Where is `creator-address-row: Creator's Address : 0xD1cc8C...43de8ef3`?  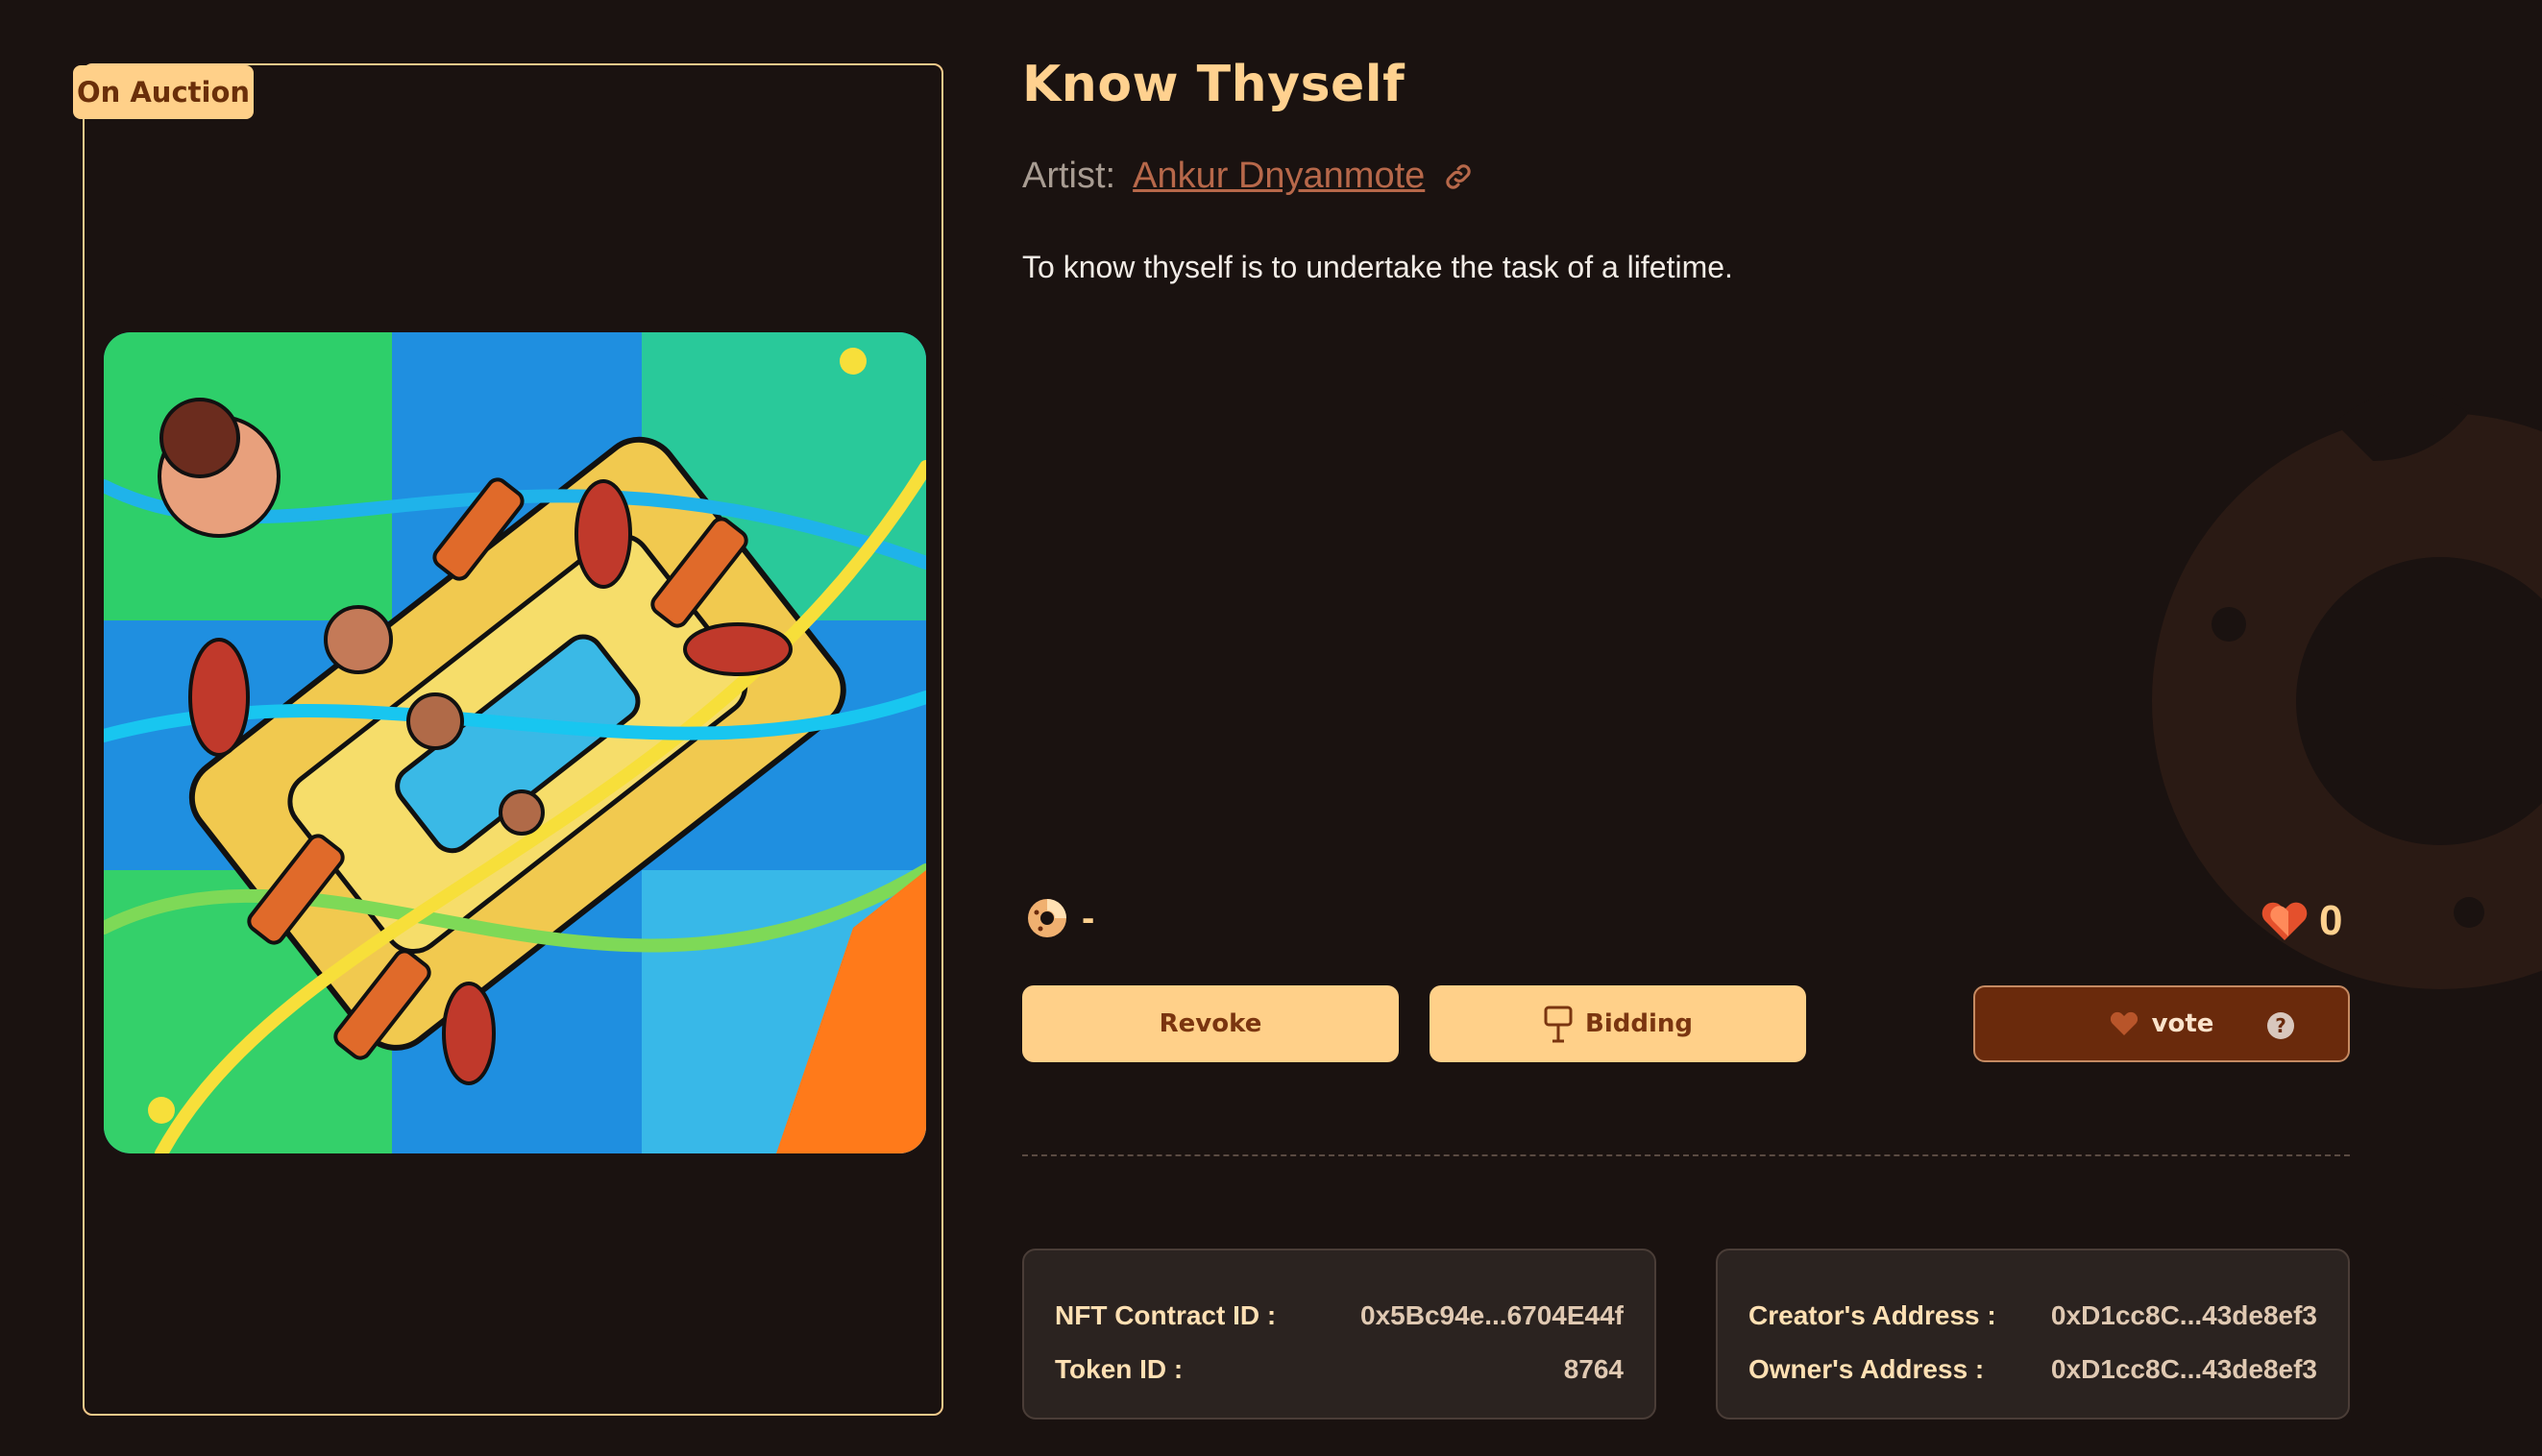 creator-address-row: Creator's Address : 0xD1cc8C...43de8ef3 is located at coordinates (2033, 1316).